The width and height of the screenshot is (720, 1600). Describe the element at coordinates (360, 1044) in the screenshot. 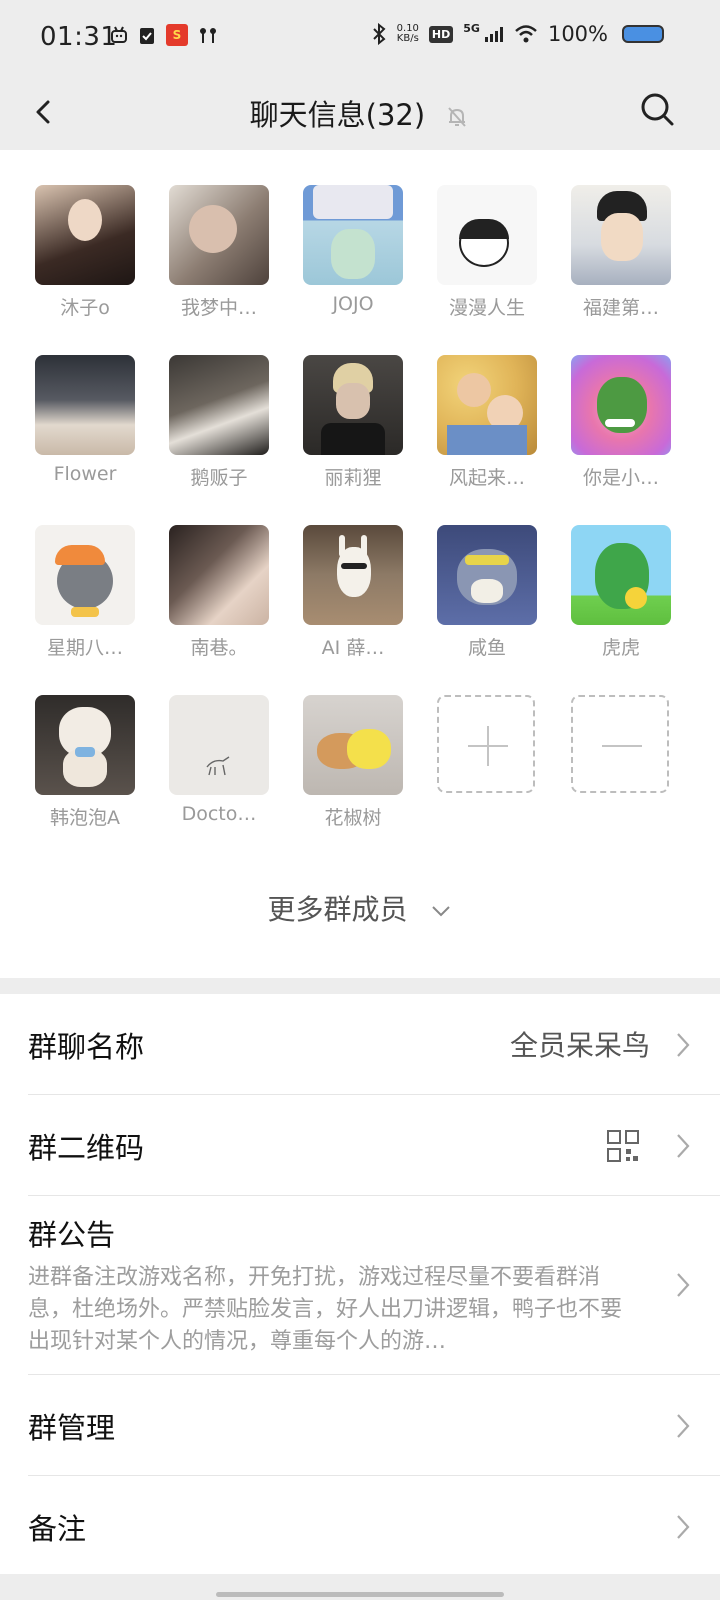

I see `group-name-row: 群聊名称 全员呆呆鸟` at that location.